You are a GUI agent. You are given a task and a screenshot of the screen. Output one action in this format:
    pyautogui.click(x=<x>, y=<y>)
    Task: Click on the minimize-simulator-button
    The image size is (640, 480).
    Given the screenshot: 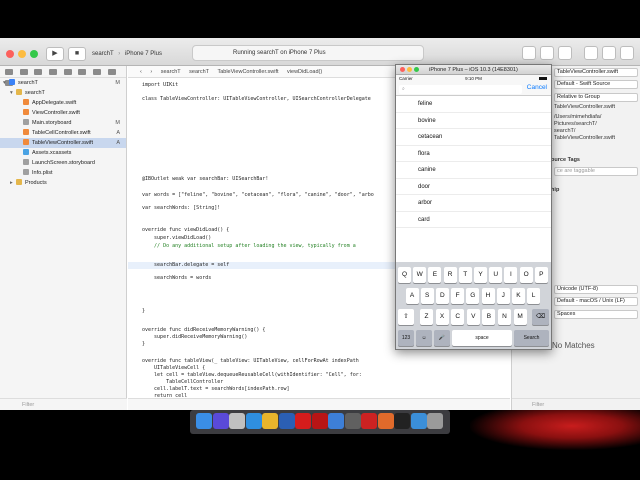 What is the action you would take?
    pyautogui.click(x=409, y=69)
    